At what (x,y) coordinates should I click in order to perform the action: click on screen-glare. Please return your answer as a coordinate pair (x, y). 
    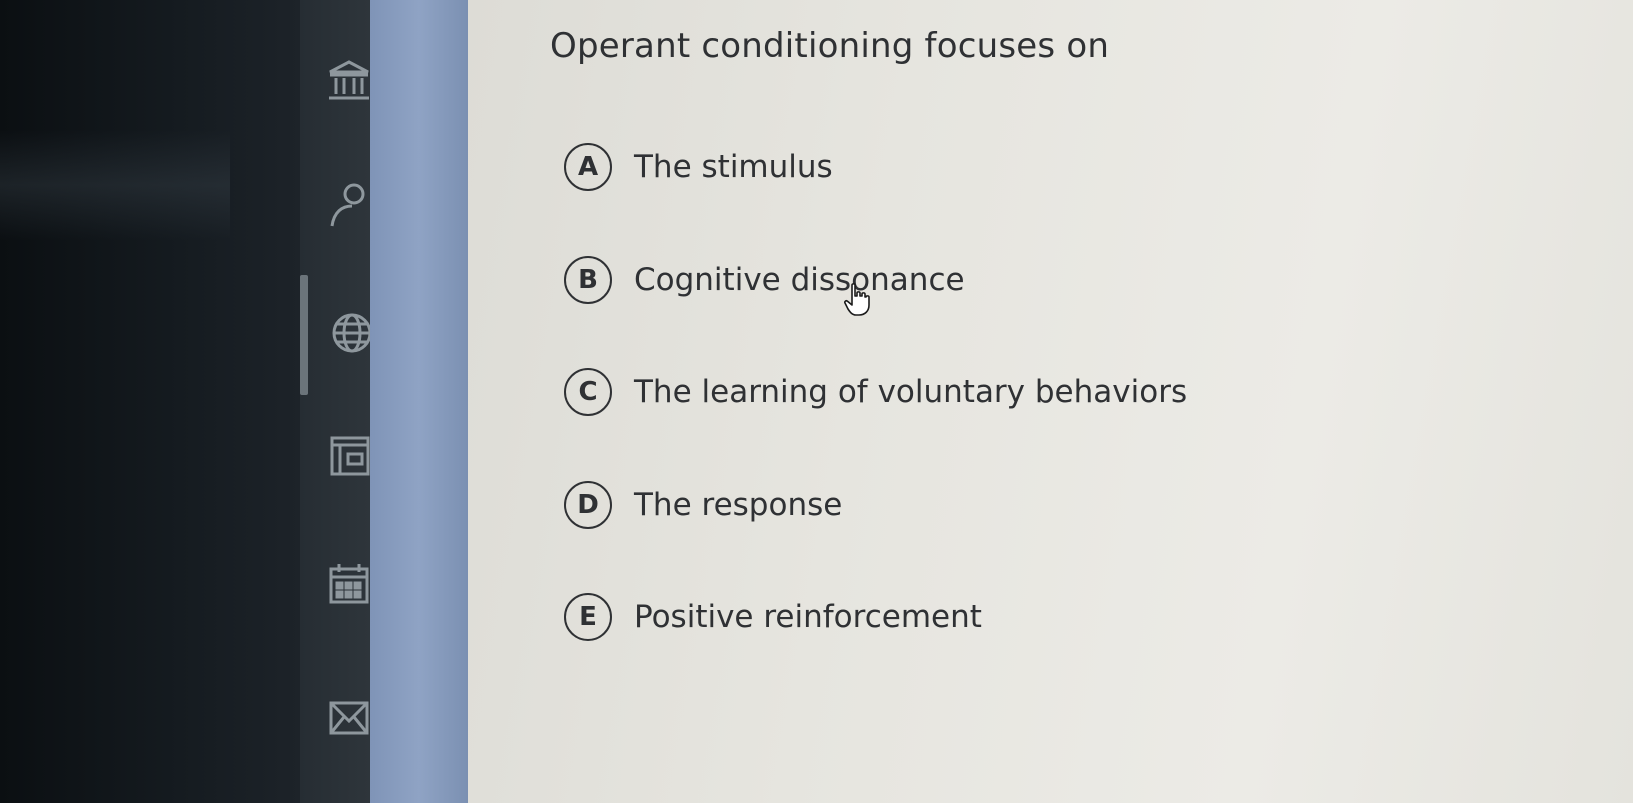
    Looking at the image, I should click on (115, 185).